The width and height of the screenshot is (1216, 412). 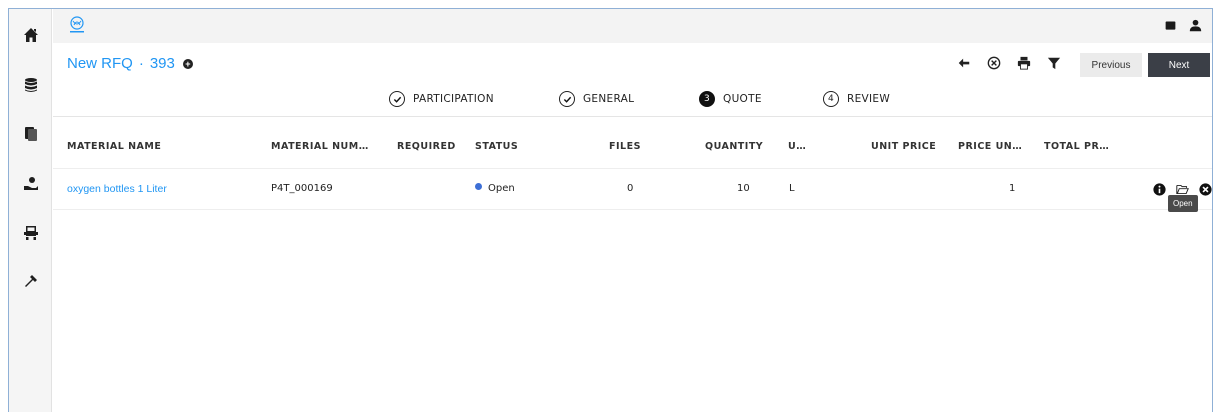 What do you see at coordinates (742, 99) in the screenshot?
I see `step-label: QUOTE` at bounding box center [742, 99].